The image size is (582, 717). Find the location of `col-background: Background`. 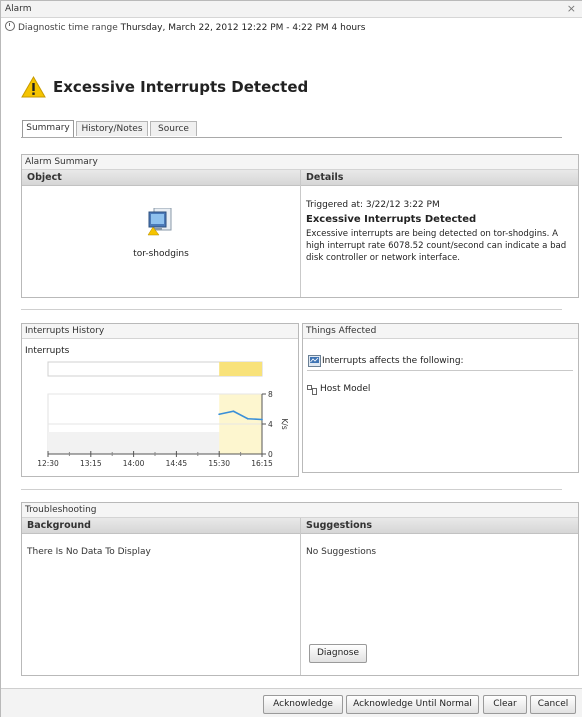

col-background: Background is located at coordinates (59, 525).